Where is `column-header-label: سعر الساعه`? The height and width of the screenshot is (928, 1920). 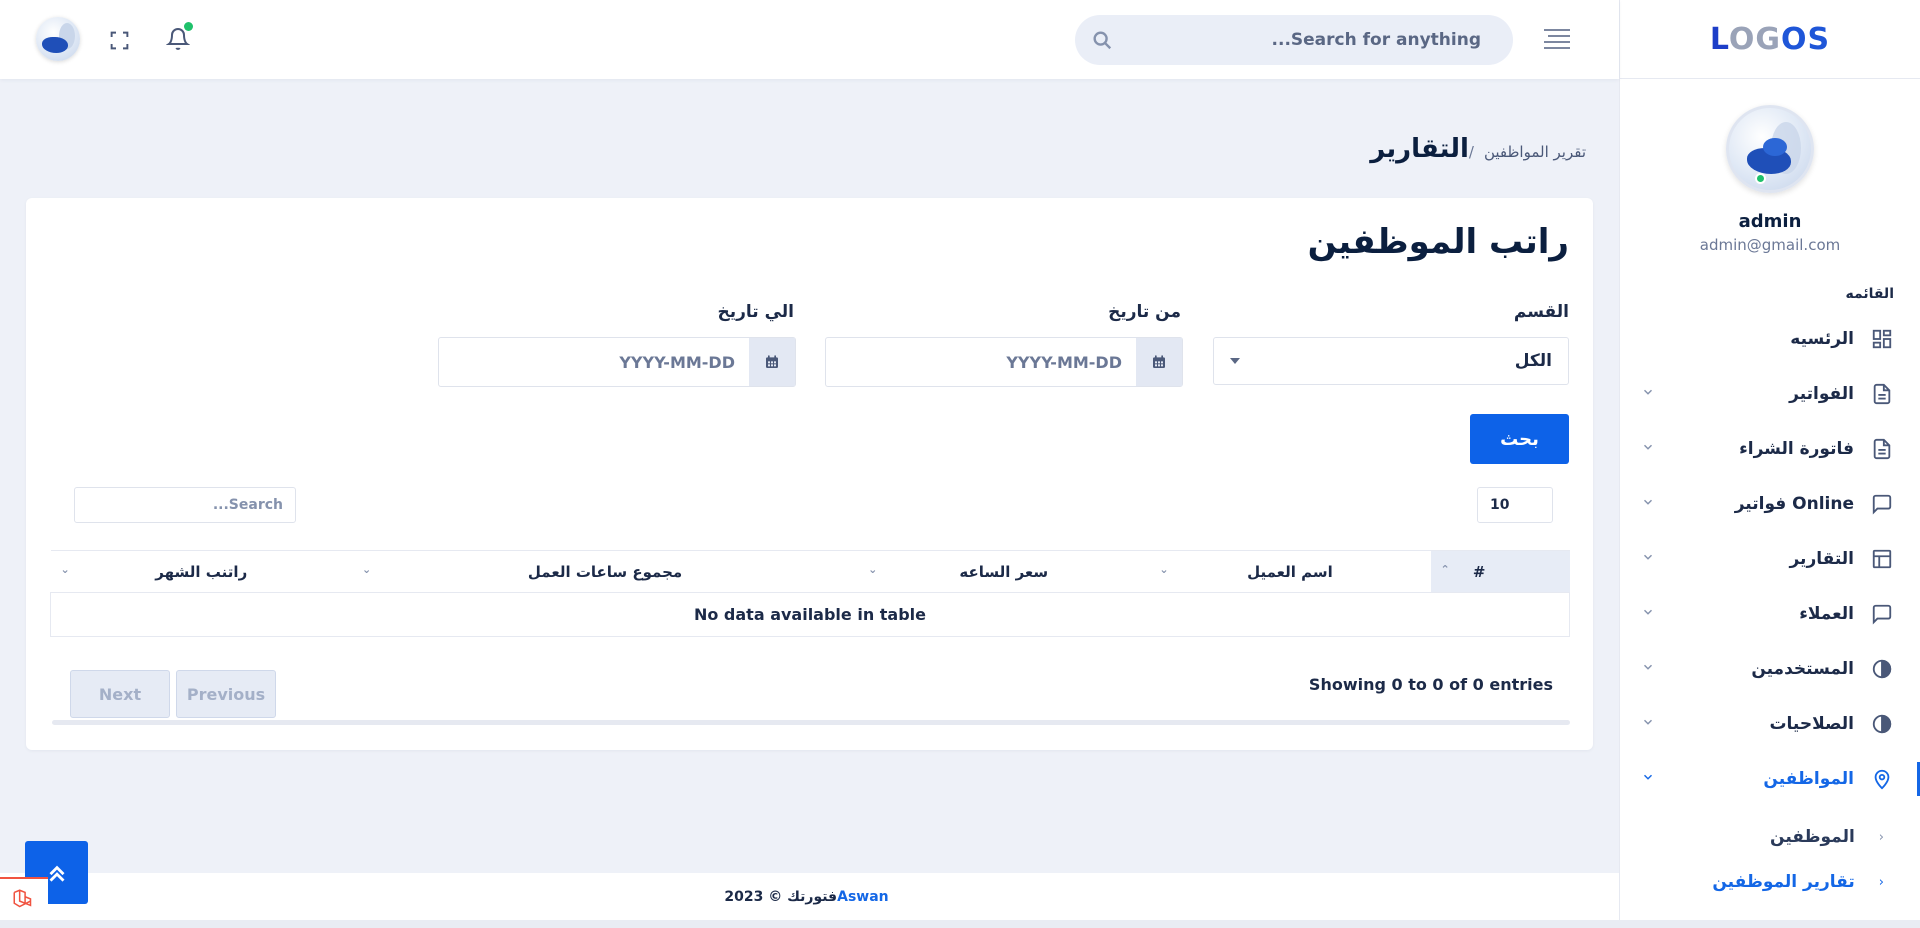 column-header-label: سعر الساعه is located at coordinates (1004, 571).